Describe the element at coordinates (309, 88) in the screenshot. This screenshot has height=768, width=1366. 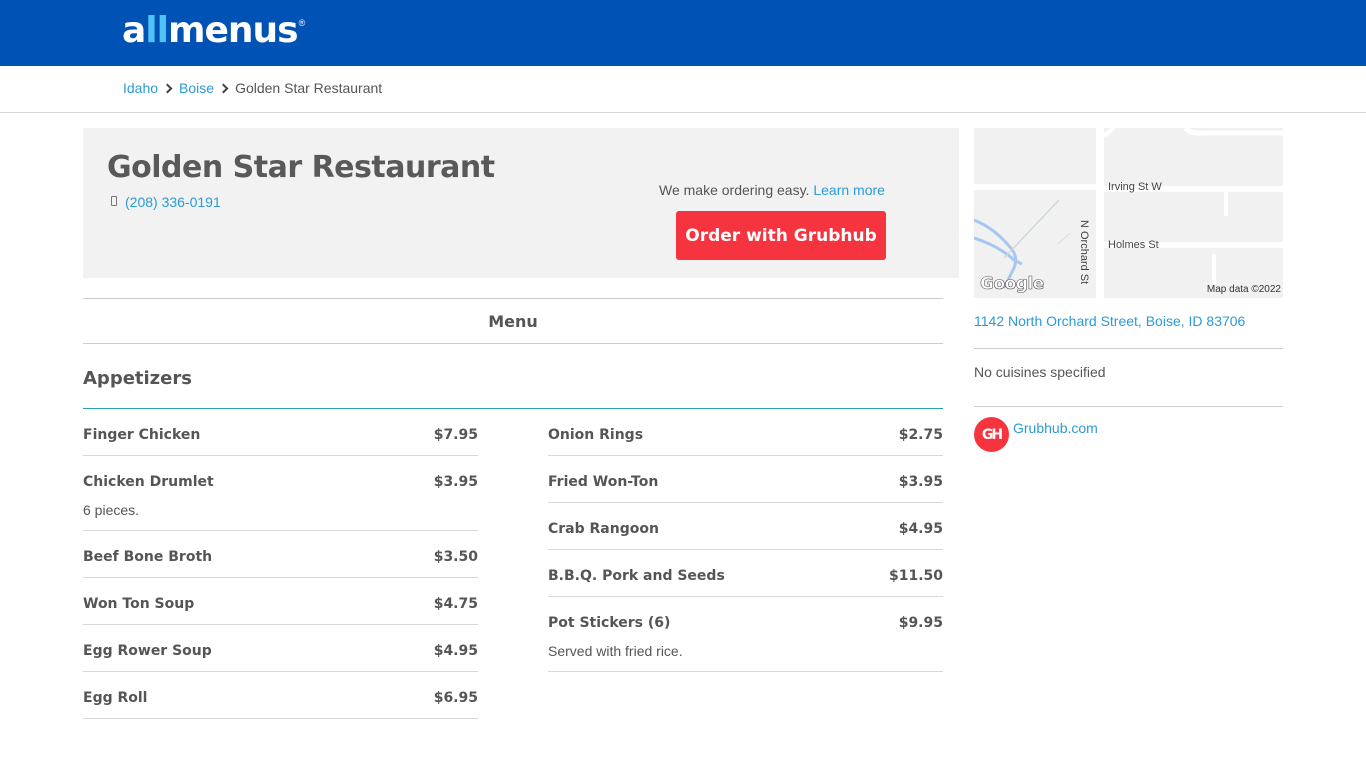
I see `breadcrumb-current: Golden Star Restaurant` at that location.